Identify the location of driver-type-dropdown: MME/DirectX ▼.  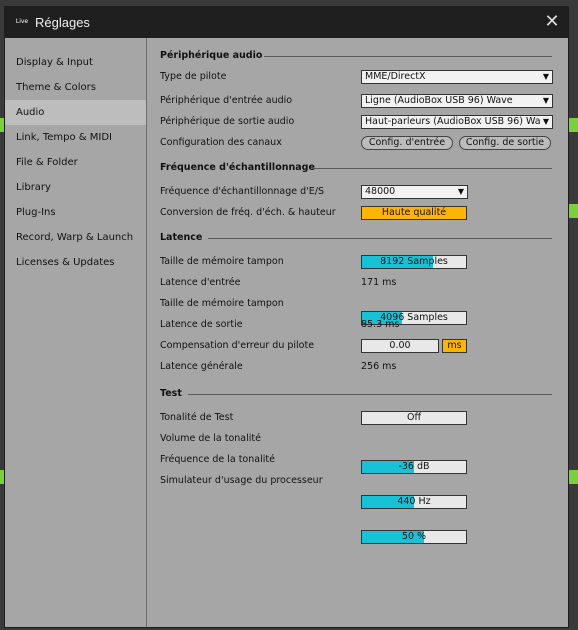
(457, 77).